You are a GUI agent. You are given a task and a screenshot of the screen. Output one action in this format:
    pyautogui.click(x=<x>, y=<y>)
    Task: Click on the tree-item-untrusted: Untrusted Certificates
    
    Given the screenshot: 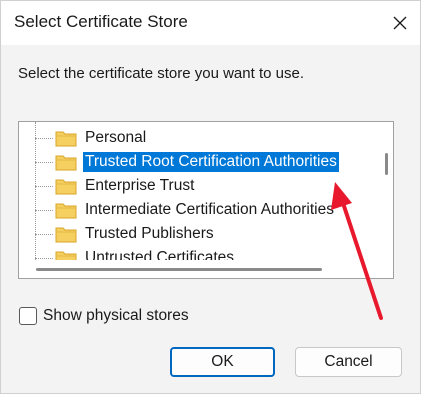 What is the action you would take?
    pyautogui.click(x=135, y=253)
    